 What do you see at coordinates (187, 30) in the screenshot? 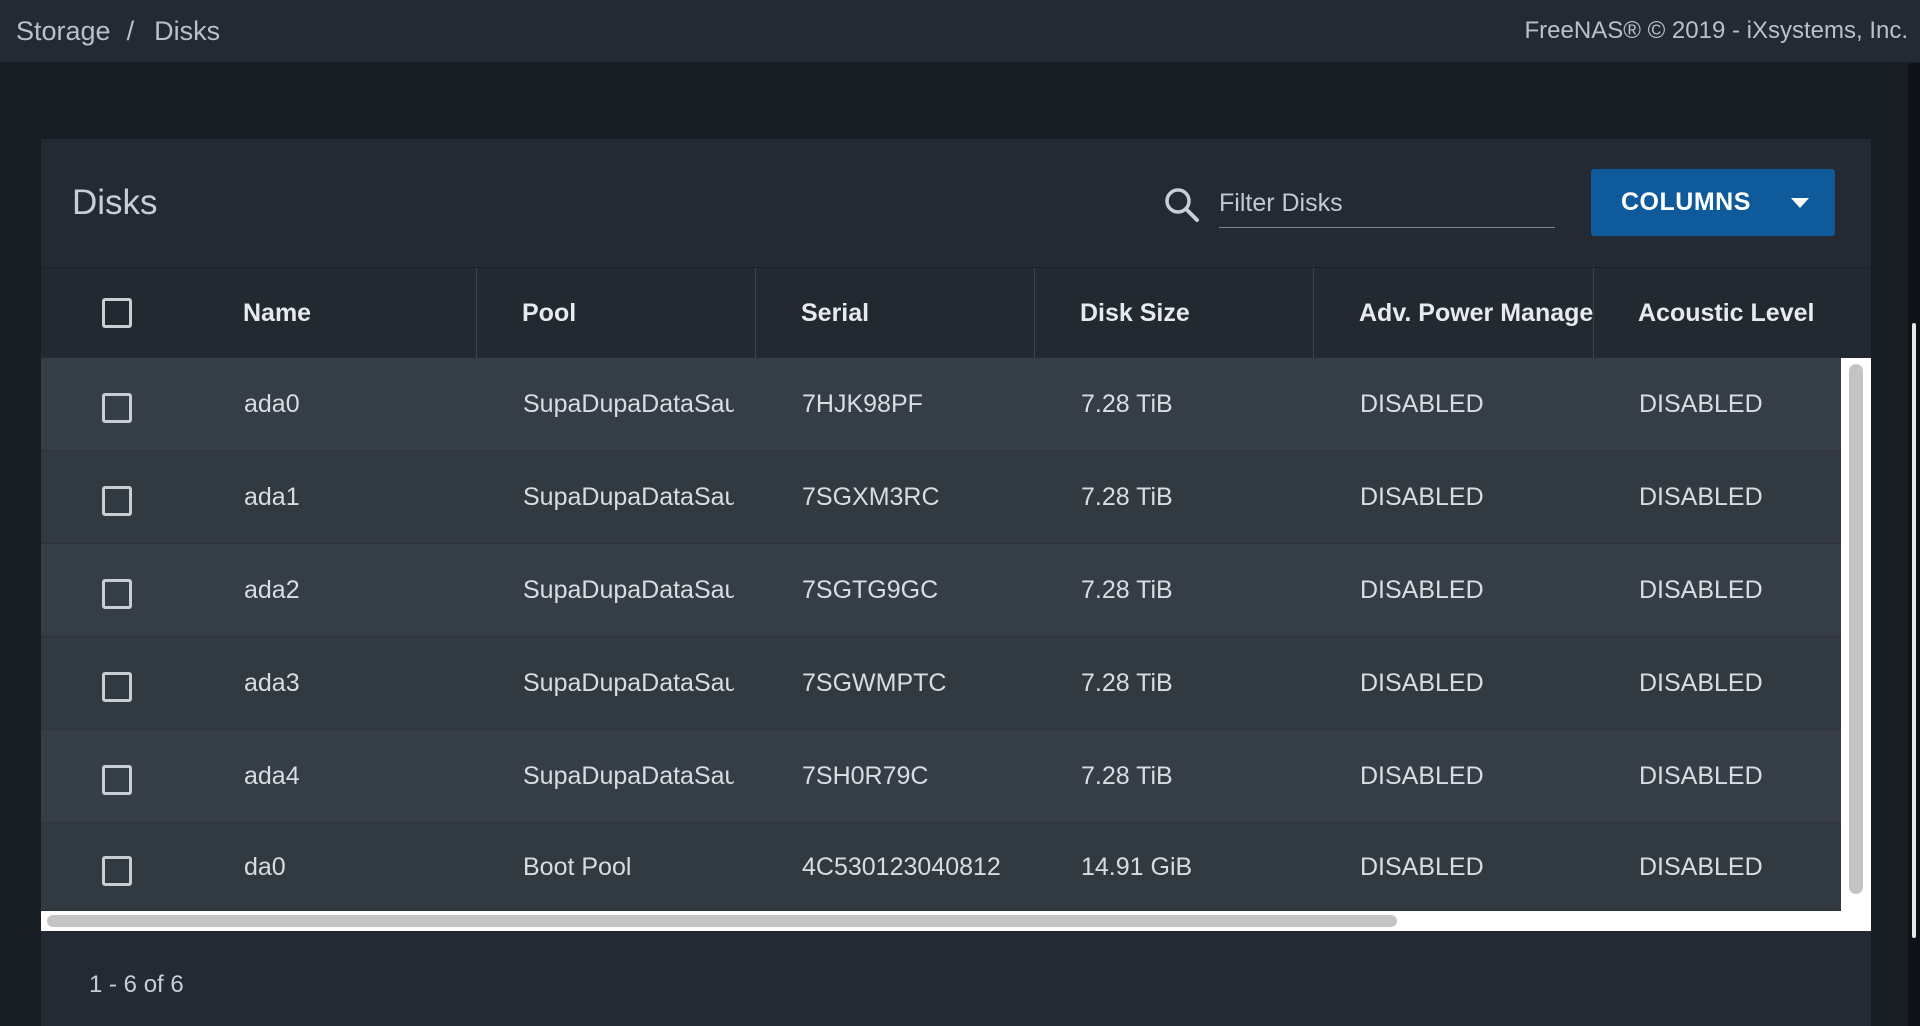
I see `breadcrumb-disks: Disks` at bounding box center [187, 30].